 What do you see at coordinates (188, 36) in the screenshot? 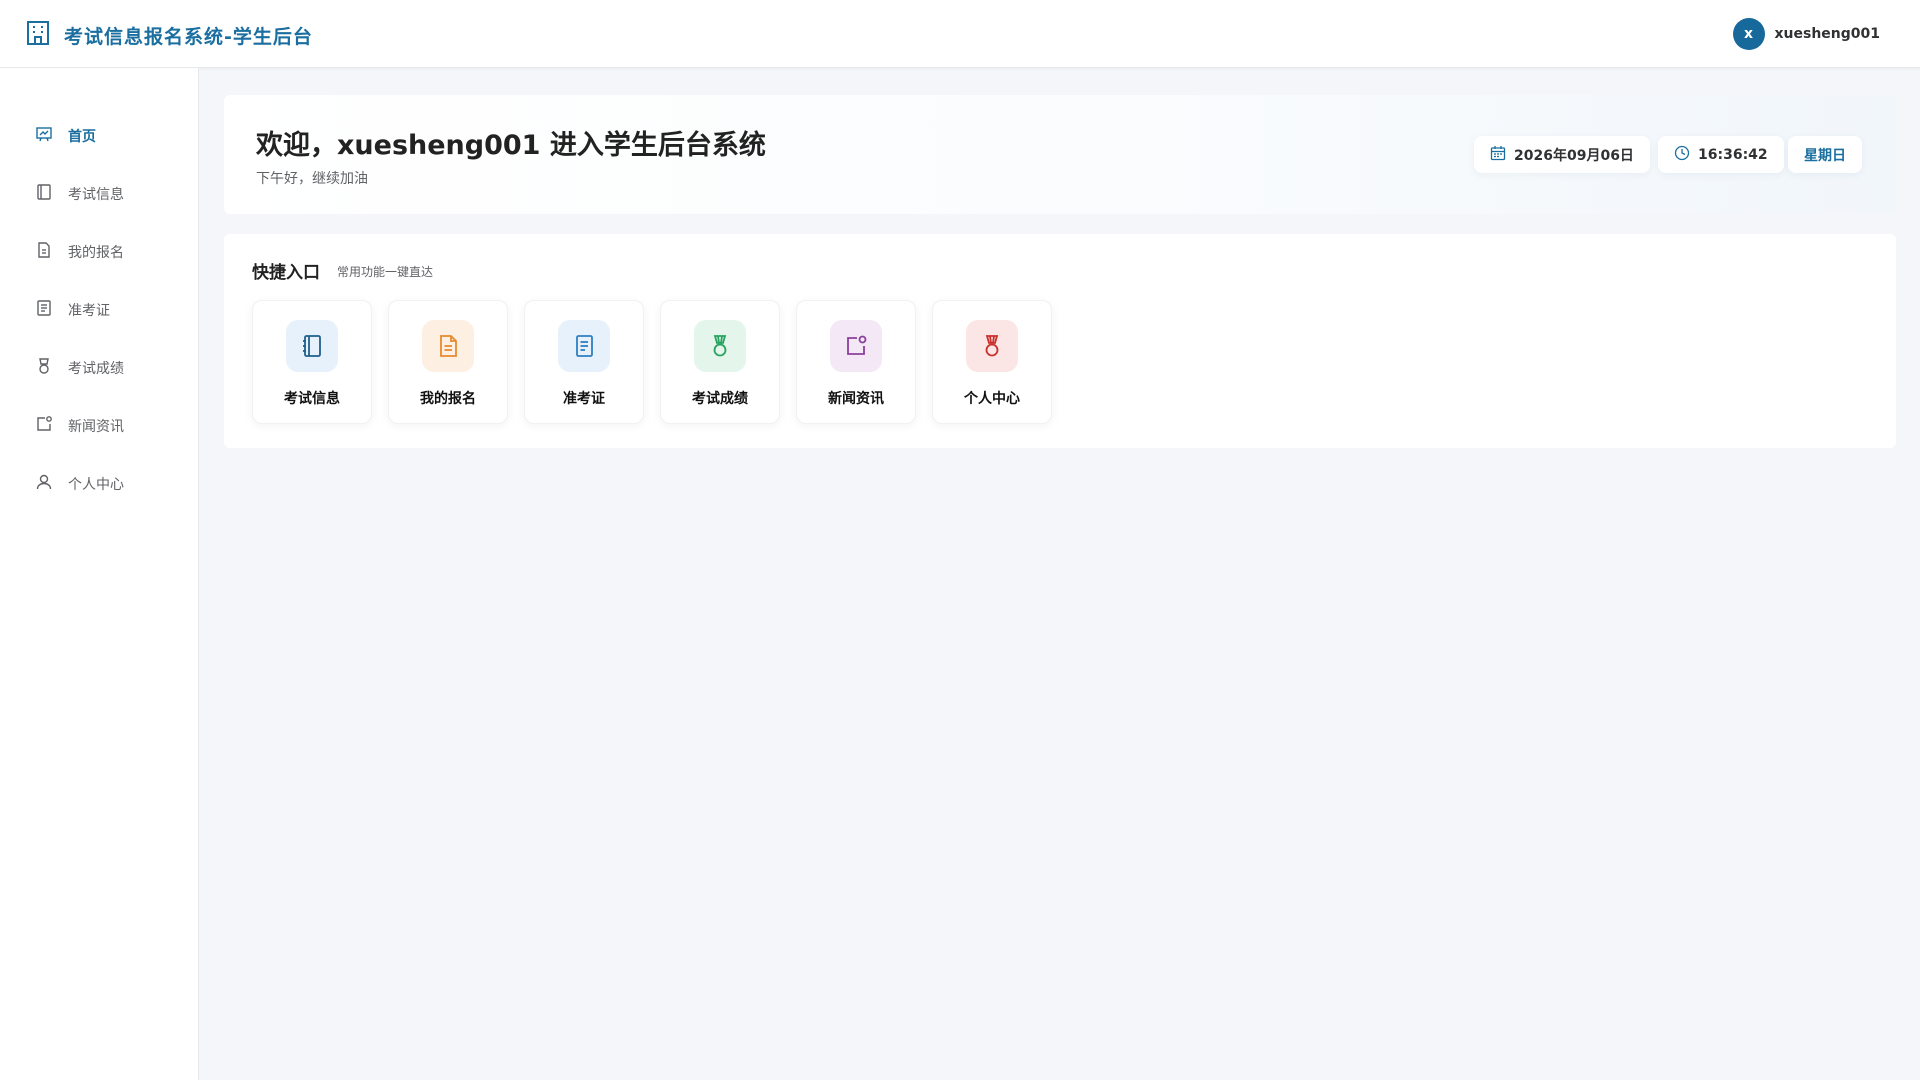
I see `app-title: 考试信息报名系统-学生后台` at bounding box center [188, 36].